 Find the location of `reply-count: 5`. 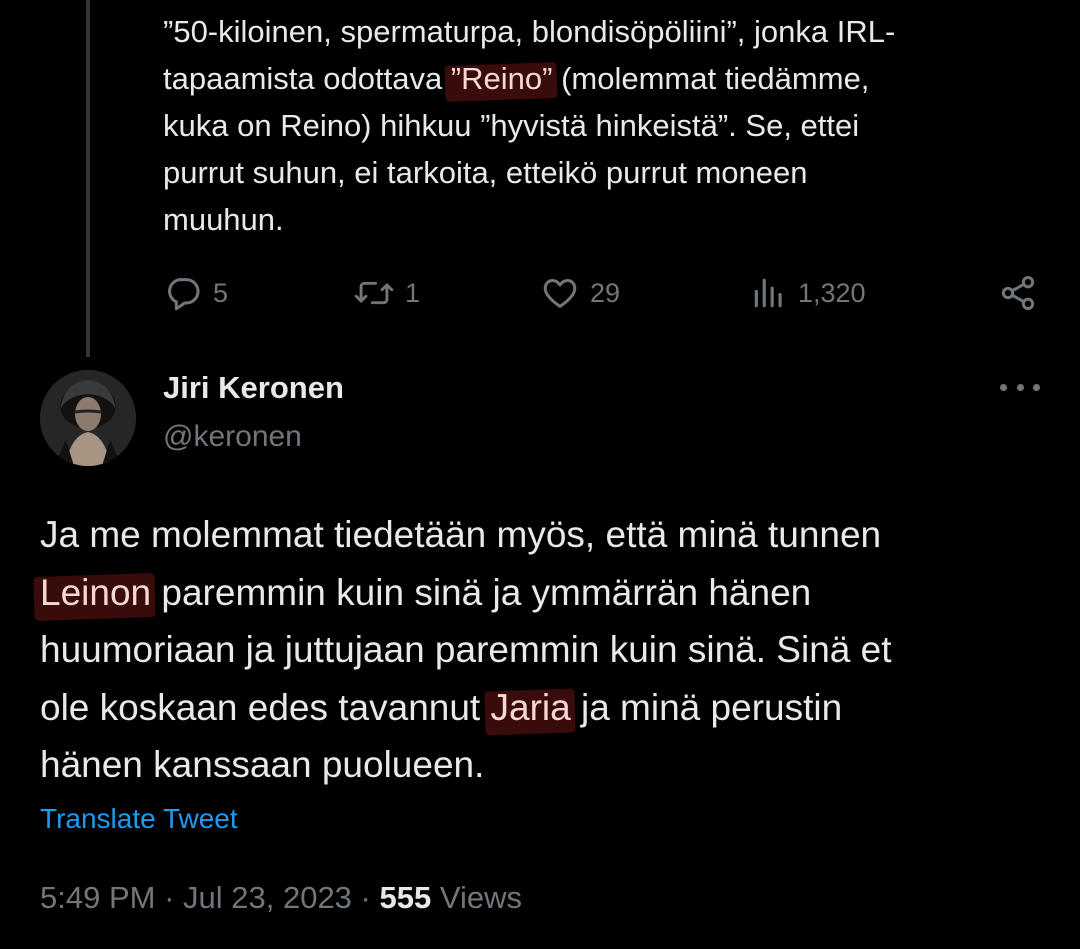

reply-count: 5 is located at coordinates (221, 292).